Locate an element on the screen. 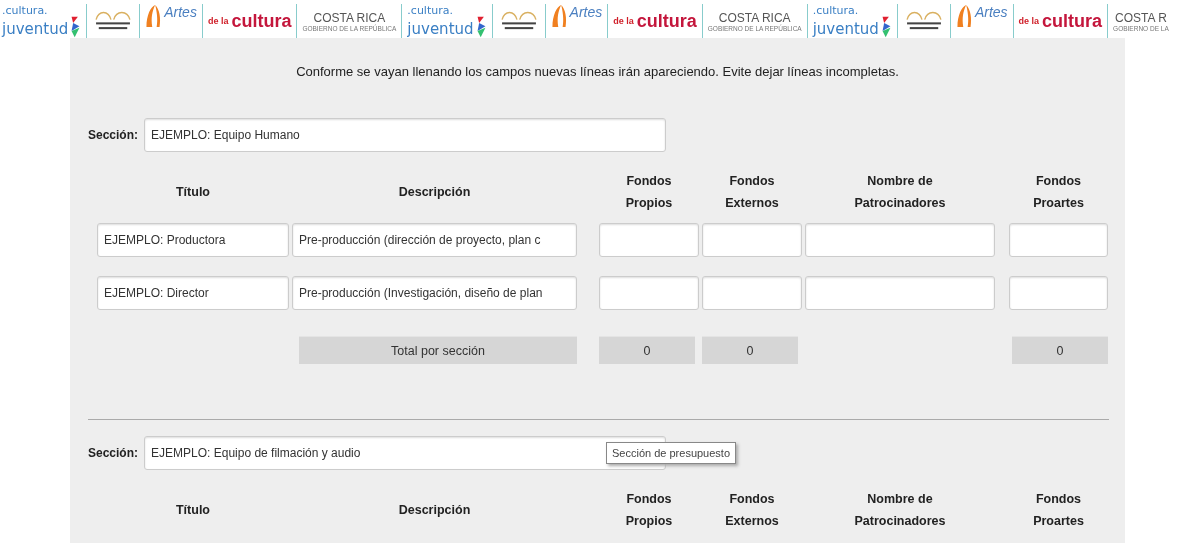 This screenshot has width=1195, height=543. logo-text: COSTA R is located at coordinates (1141, 17).